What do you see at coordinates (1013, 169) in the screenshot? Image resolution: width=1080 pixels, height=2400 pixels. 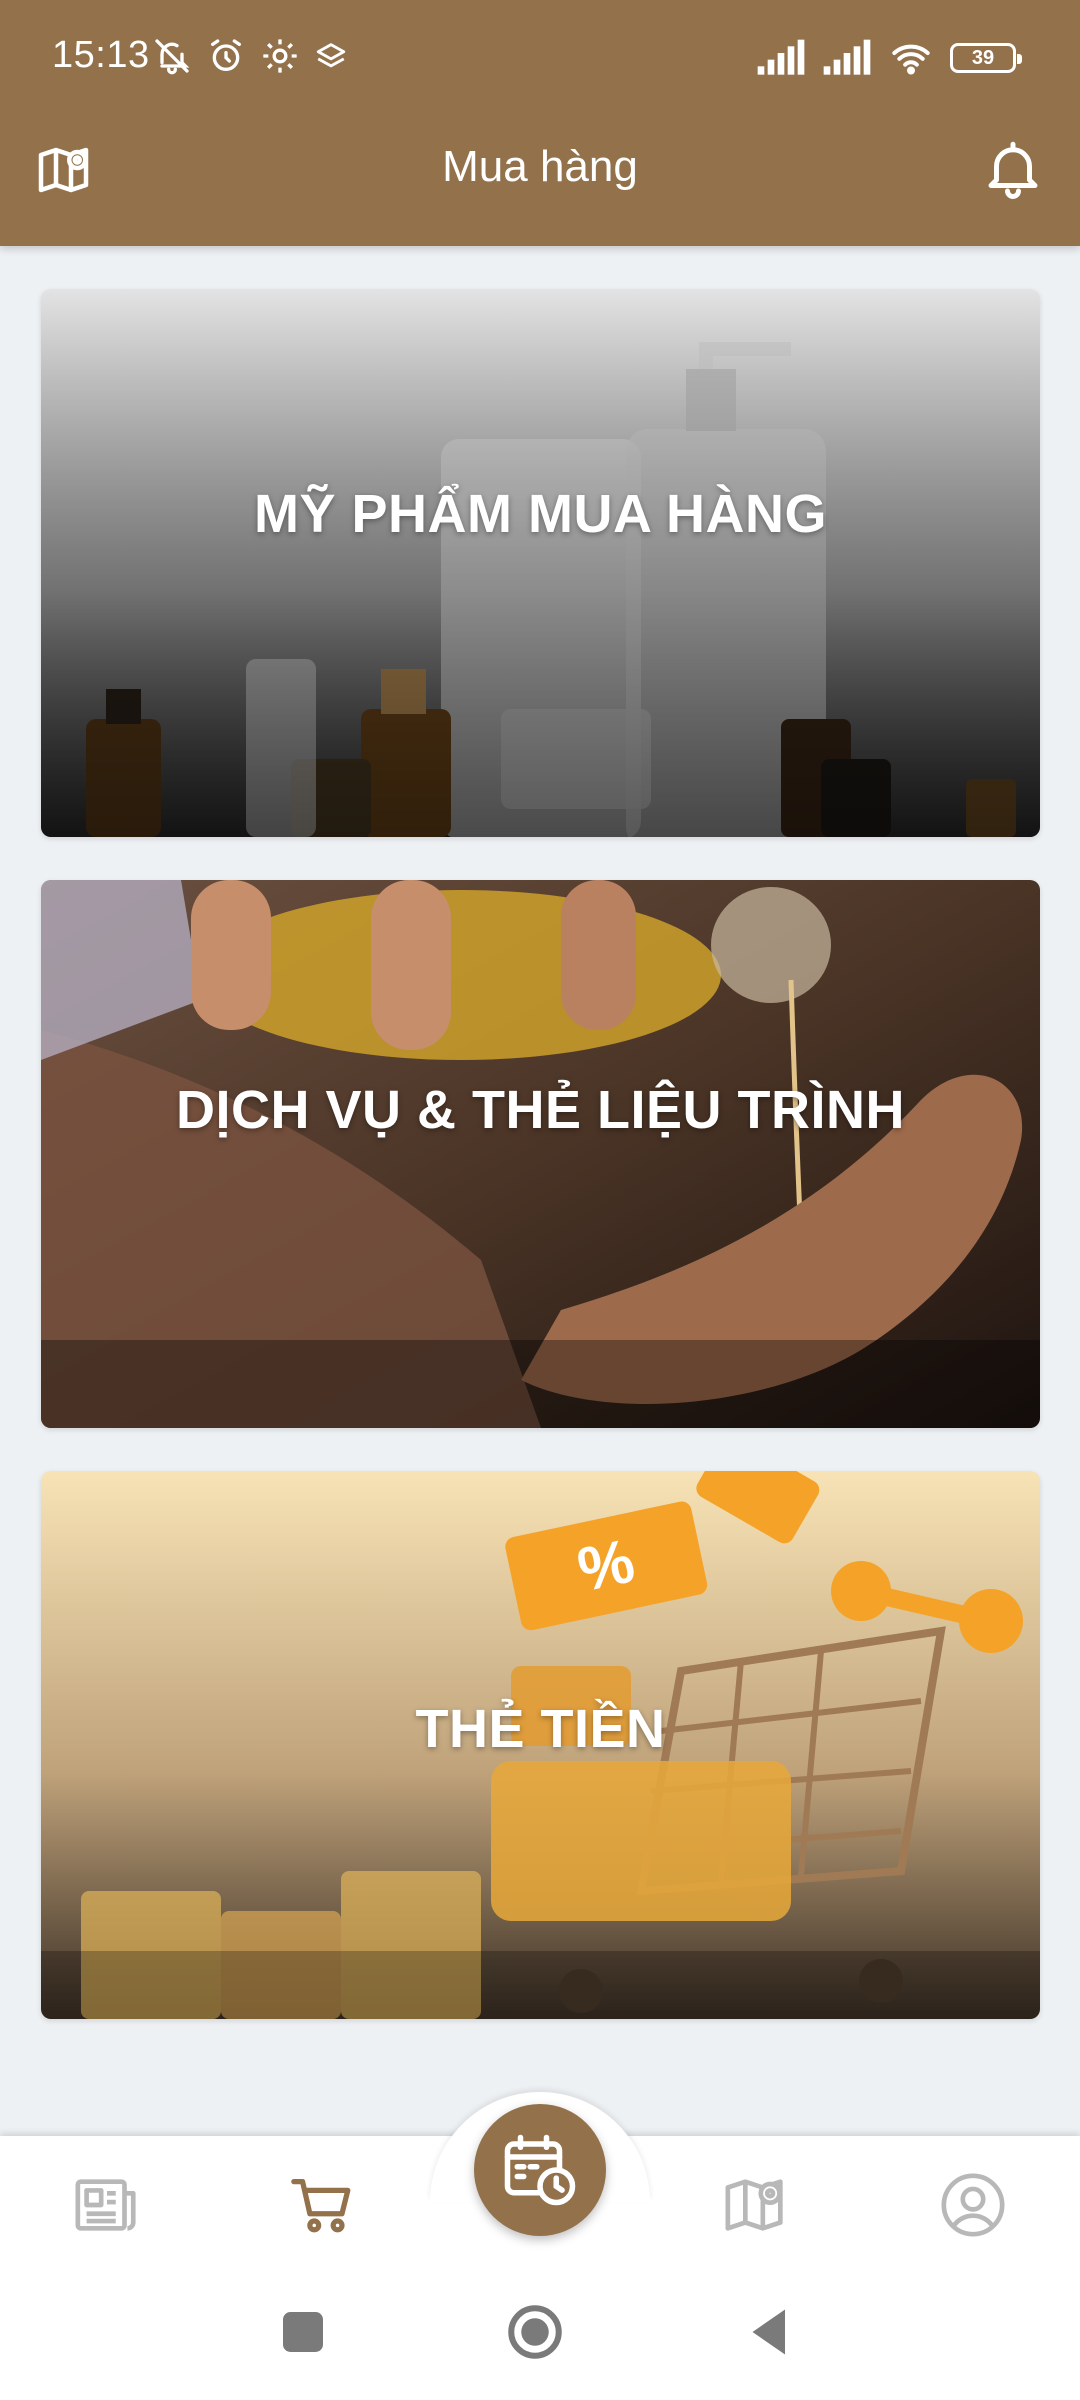 I see `bell-icon` at bounding box center [1013, 169].